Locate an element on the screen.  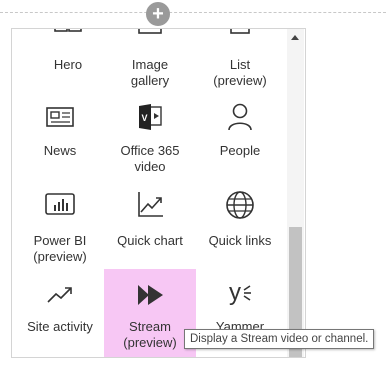
tile-hero: Hero is located at coordinates (68, 65).